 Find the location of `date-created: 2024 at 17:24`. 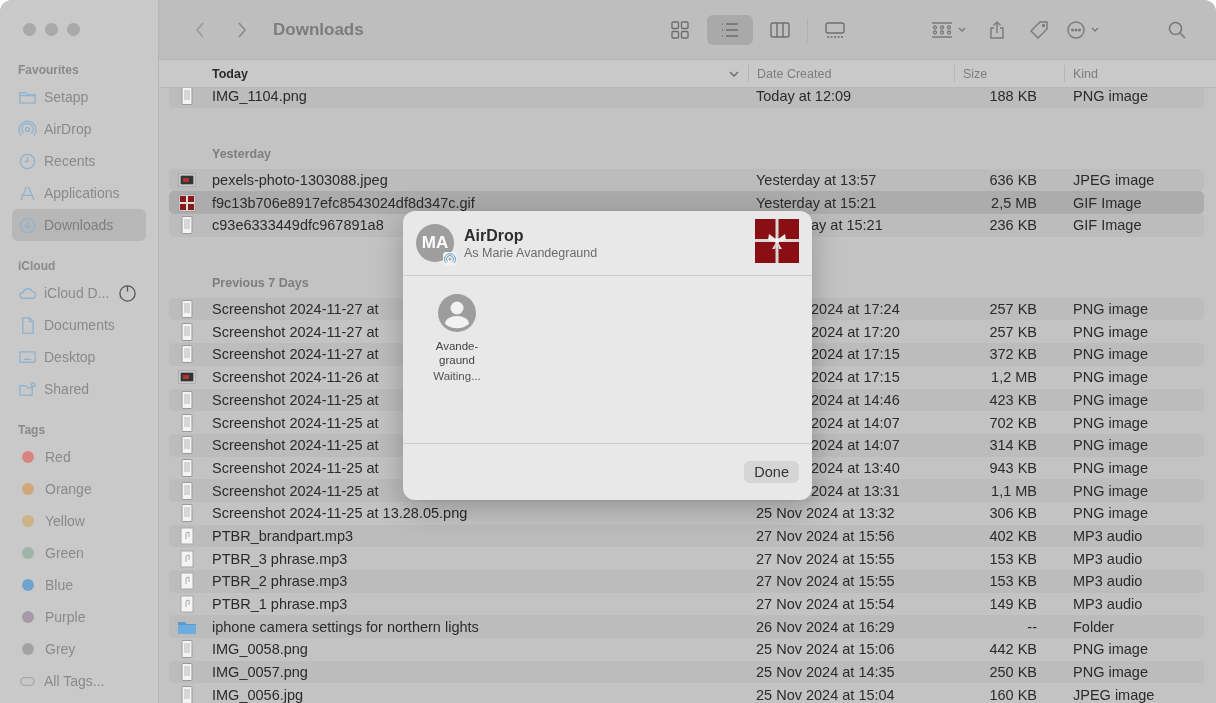

date-created: 2024 at 17:24 is located at coordinates (855, 309).